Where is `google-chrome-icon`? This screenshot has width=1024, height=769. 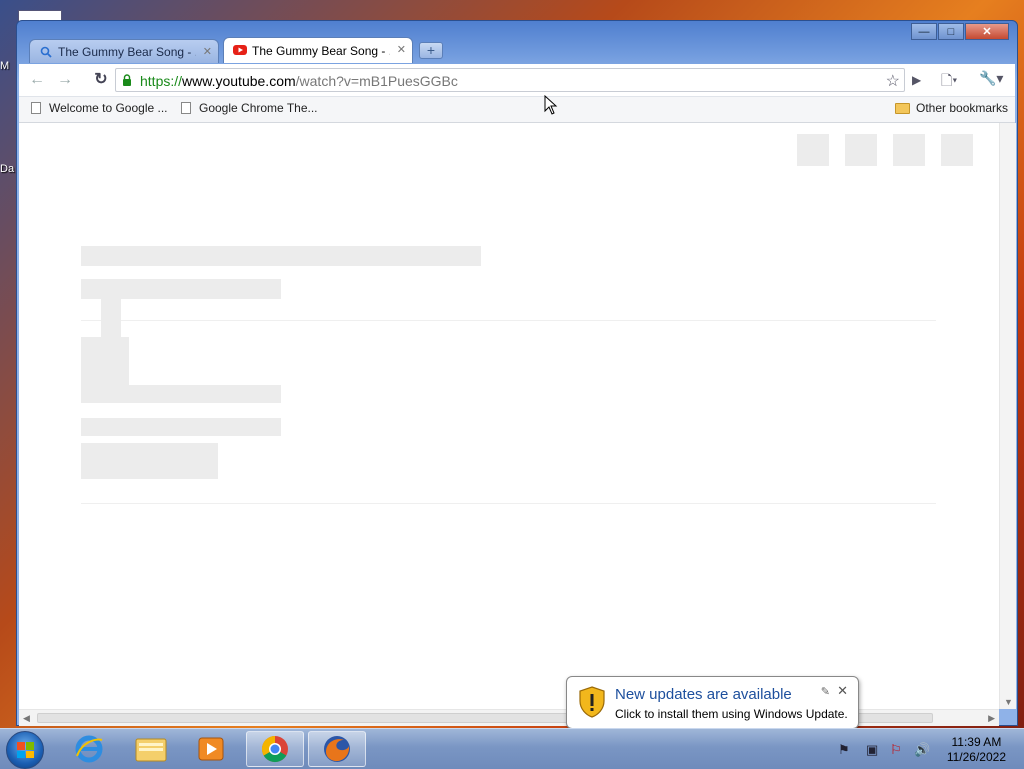 google-chrome-icon is located at coordinates (274, 749).